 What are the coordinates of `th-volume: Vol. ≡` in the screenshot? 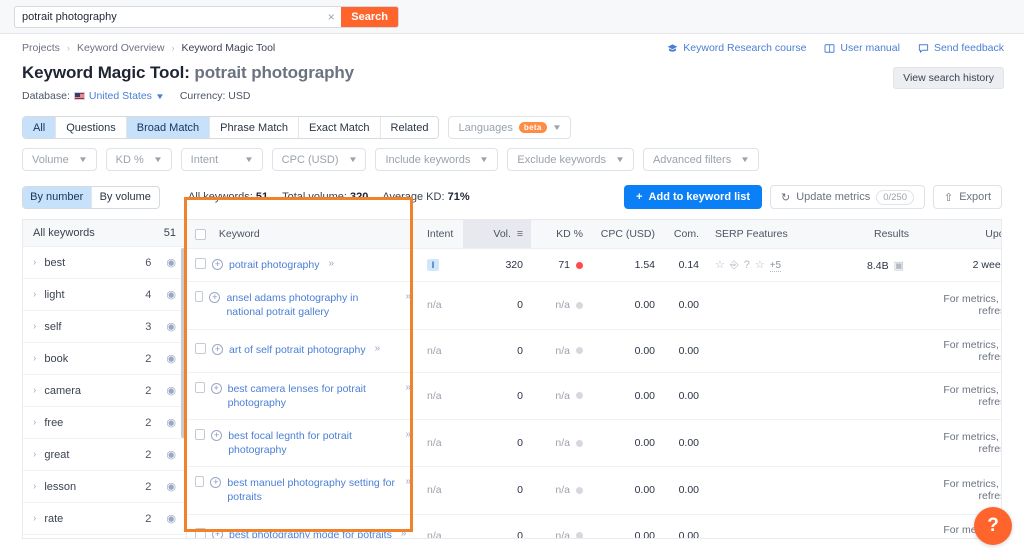 It's located at (497, 234).